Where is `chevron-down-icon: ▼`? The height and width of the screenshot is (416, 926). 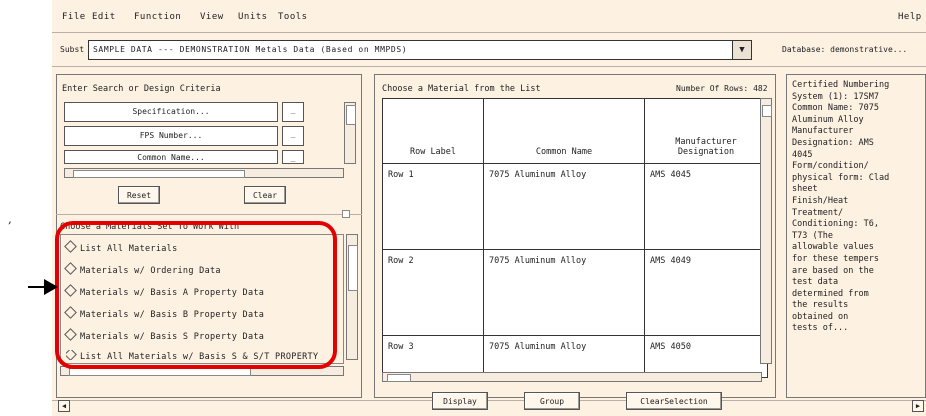
chevron-down-icon: ▼ is located at coordinates (741, 50).